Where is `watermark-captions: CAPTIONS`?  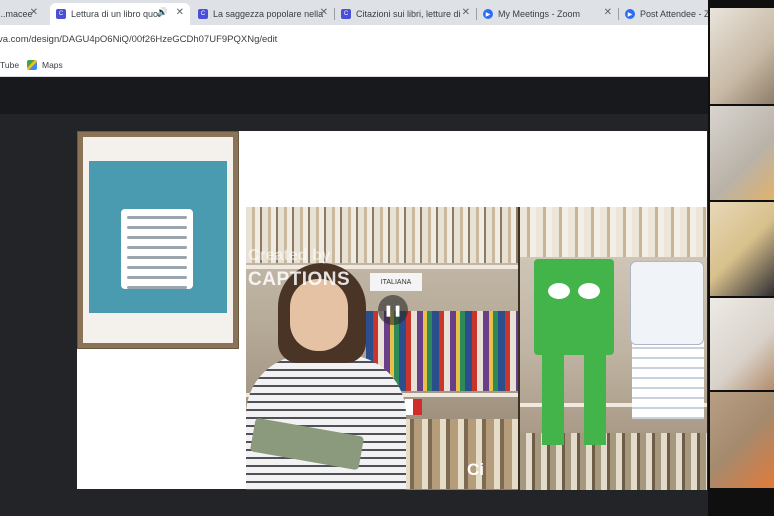 watermark-captions: CAPTIONS is located at coordinates (299, 279).